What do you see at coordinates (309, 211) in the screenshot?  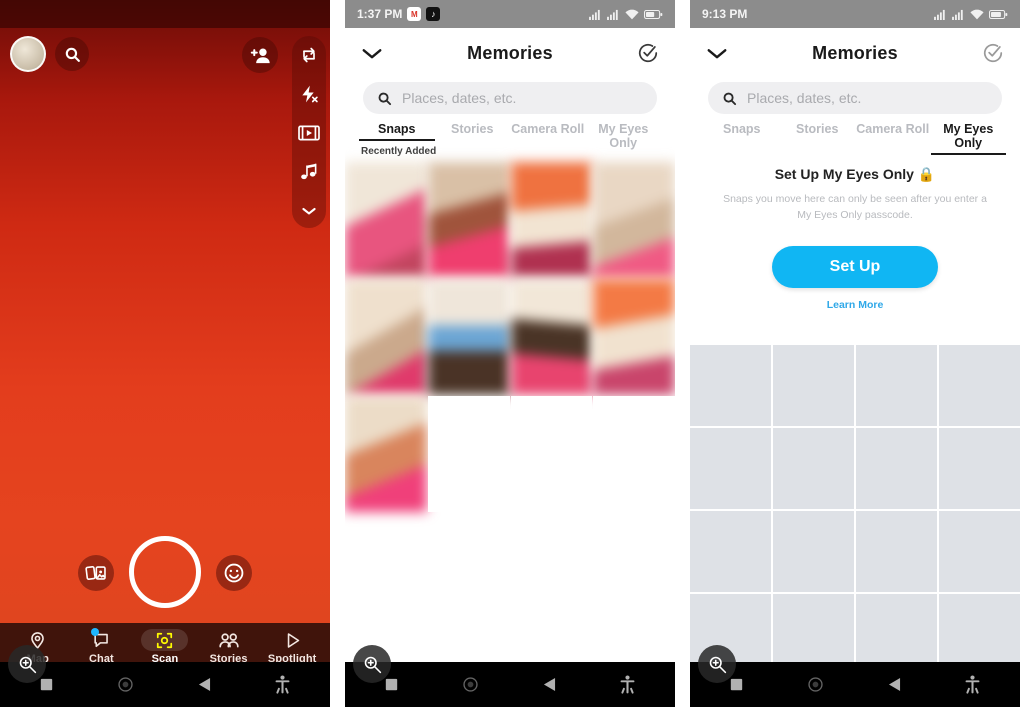 I see `more-tools-button` at bounding box center [309, 211].